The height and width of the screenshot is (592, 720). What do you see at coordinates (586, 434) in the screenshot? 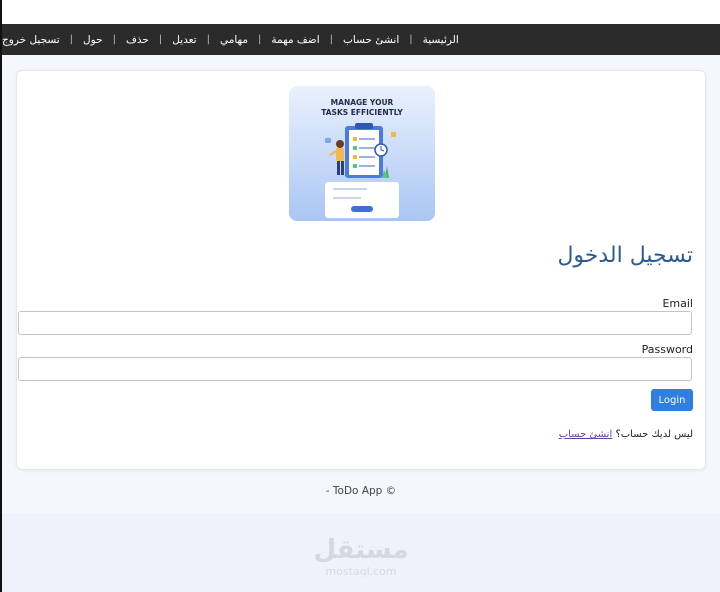
I see `signup-link: انشئ حساب` at bounding box center [586, 434].